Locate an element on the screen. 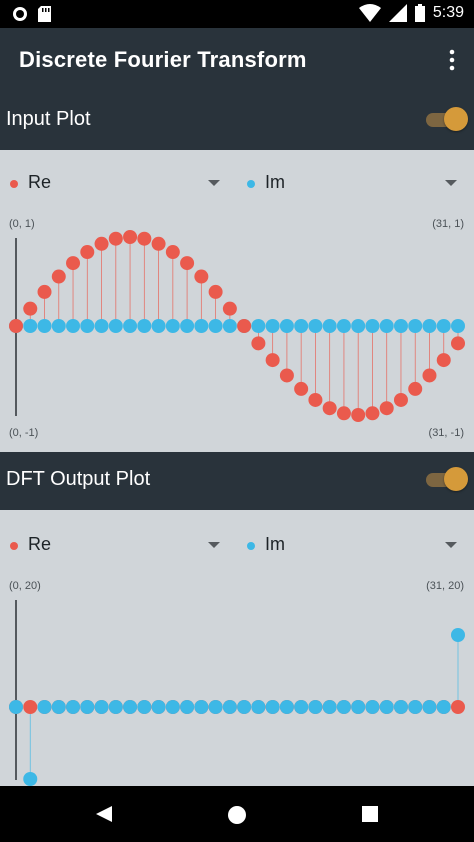 The width and height of the screenshot is (474, 842). input-bottom-left-label: (0, -1) is located at coordinates (23, 433).